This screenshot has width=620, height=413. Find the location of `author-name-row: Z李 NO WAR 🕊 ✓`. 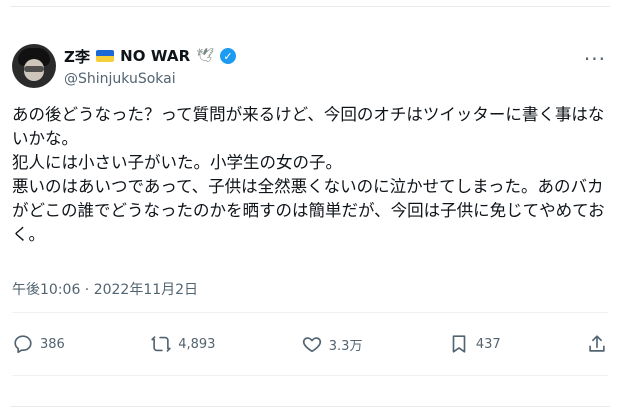

author-name-row: Z李 NO WAR 🕊 ✓ is located at coordinates (150, 56).